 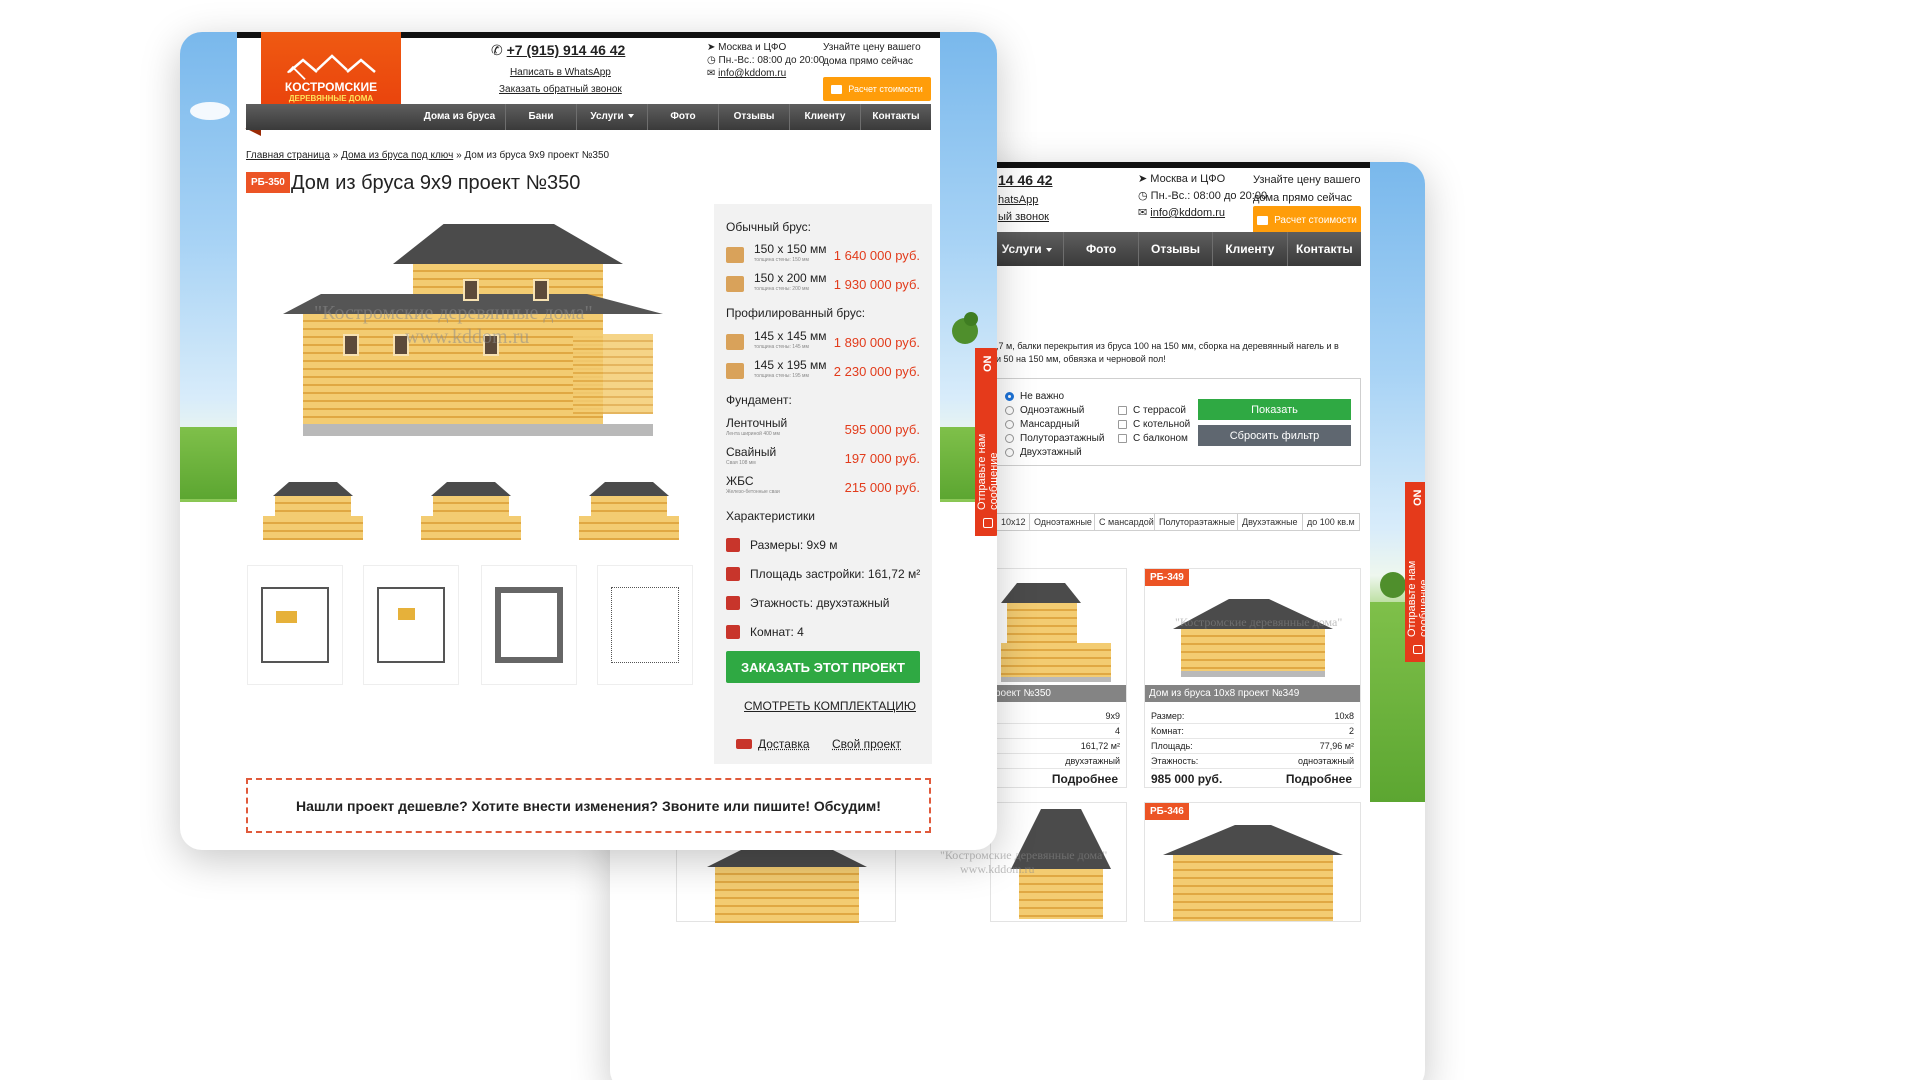 What do you see at coordinates (1054, 396) in the screenshot?
I see `radio-any: Не важно` at bounding box center [1054, 396].